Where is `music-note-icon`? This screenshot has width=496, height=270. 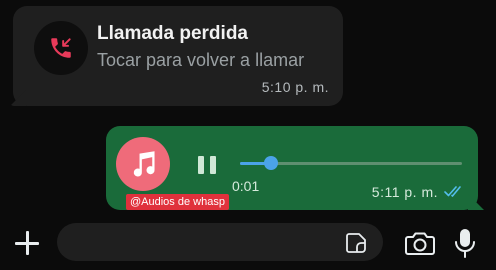 music-note-icon is located at coordinates (143, 164).